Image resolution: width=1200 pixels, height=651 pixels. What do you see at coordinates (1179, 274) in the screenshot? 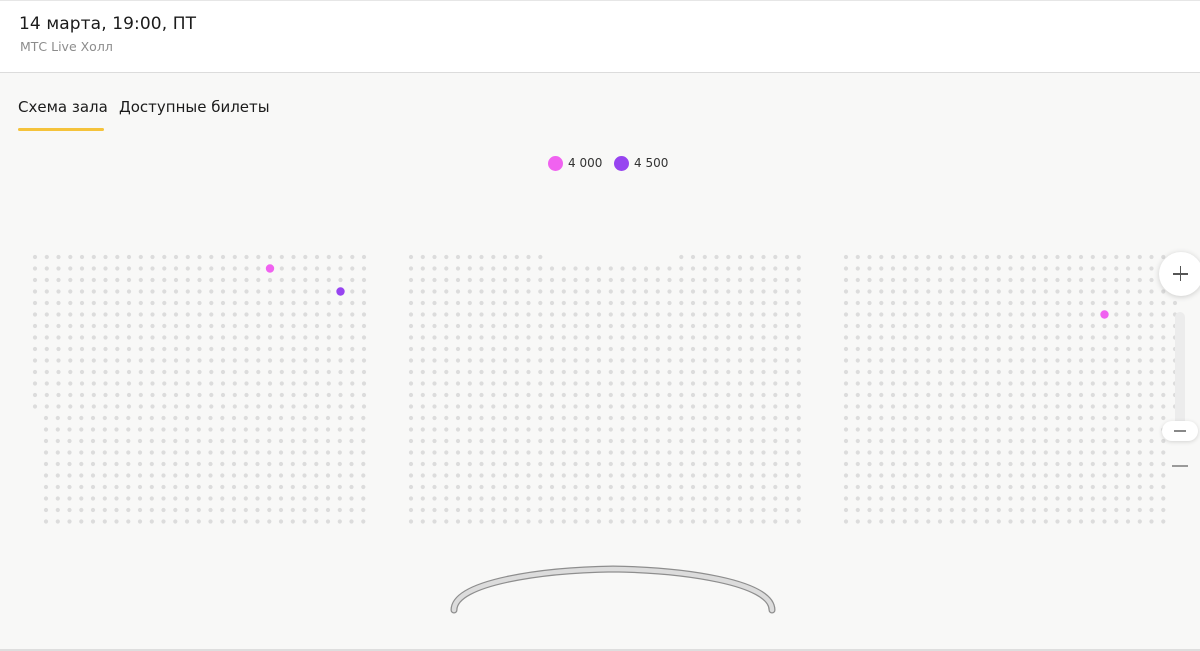
I see `zoom-in-button` at bounding box center [1179, 274].